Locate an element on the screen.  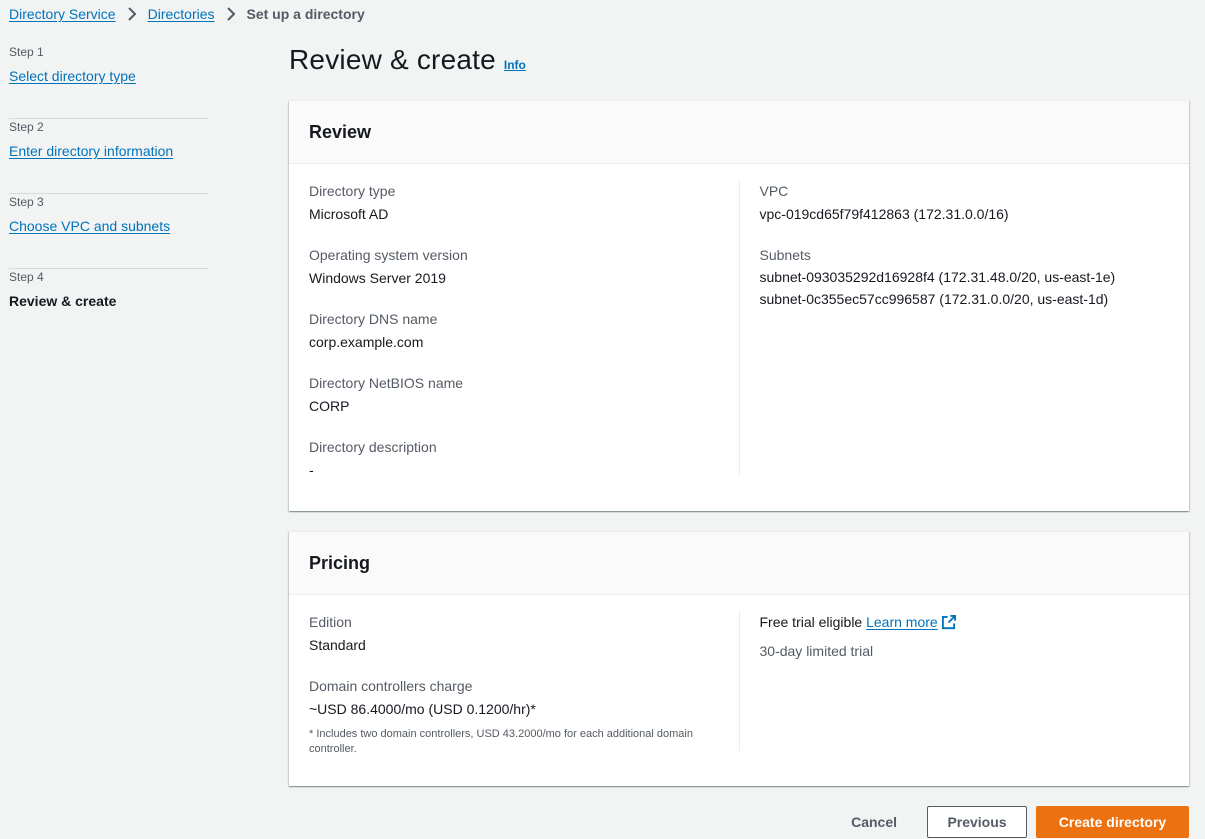
step-link-select-directory-type: Select directory type is located at coordinates (72, 76).